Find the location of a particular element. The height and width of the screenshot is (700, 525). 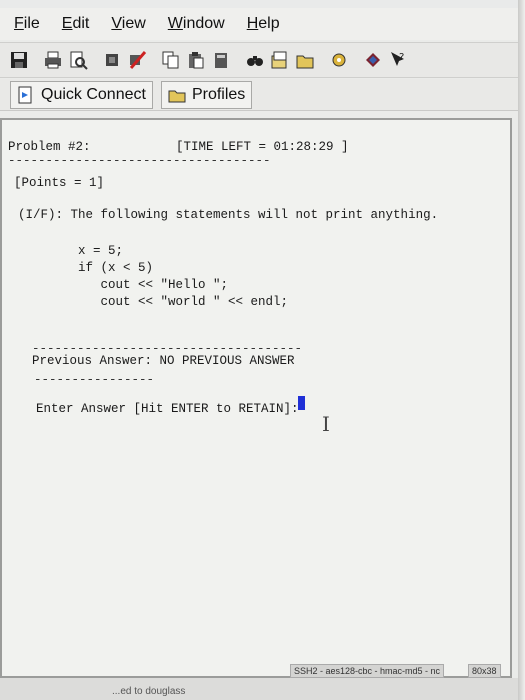

save-icon is located at coordinates (19, 60).